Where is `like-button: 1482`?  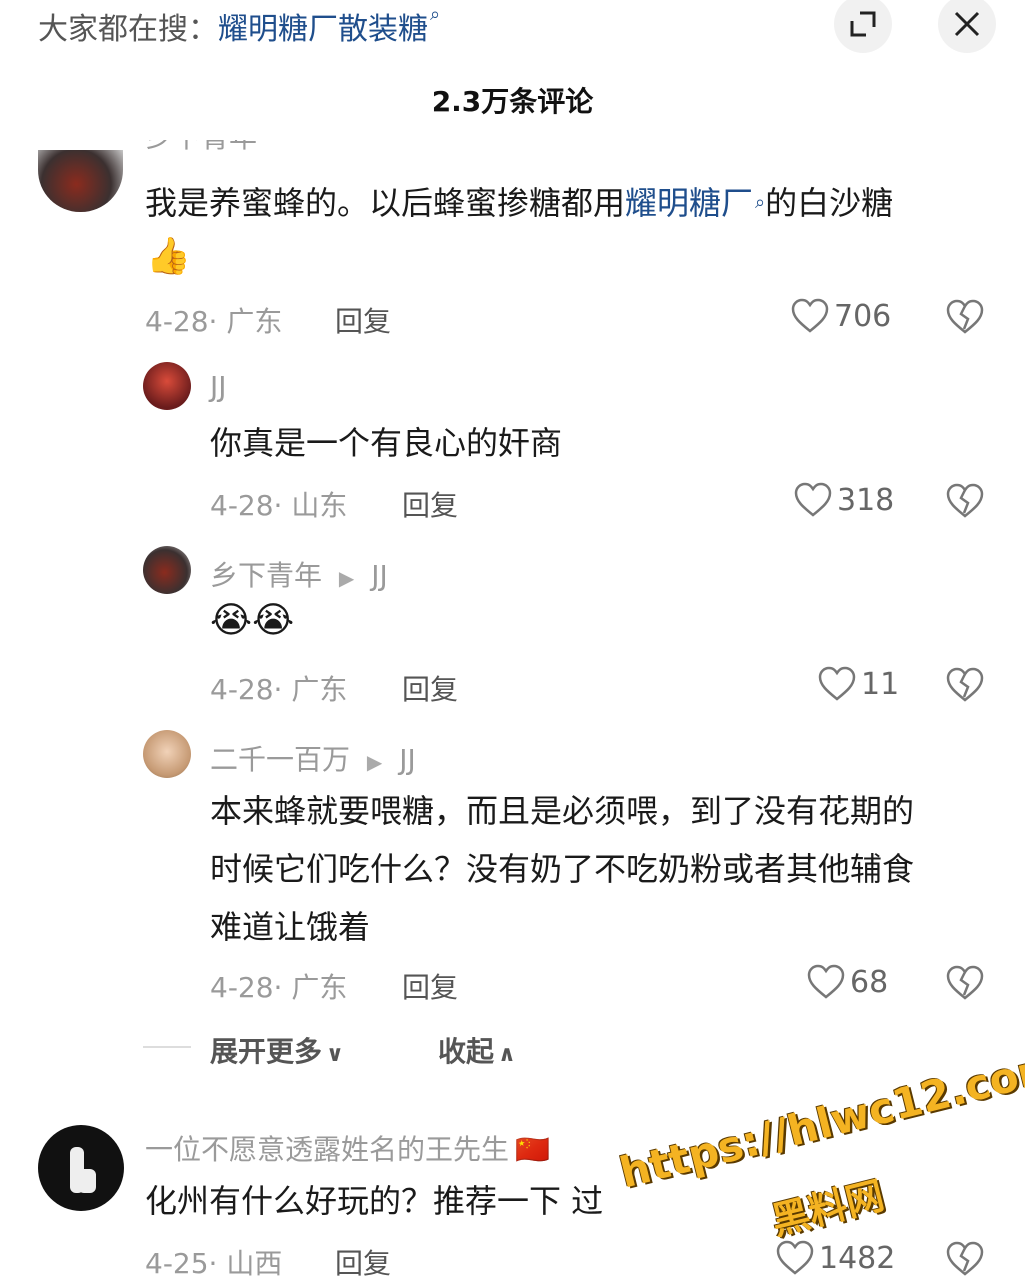
like-button: 1482 is located at coordinates (835, 1258).